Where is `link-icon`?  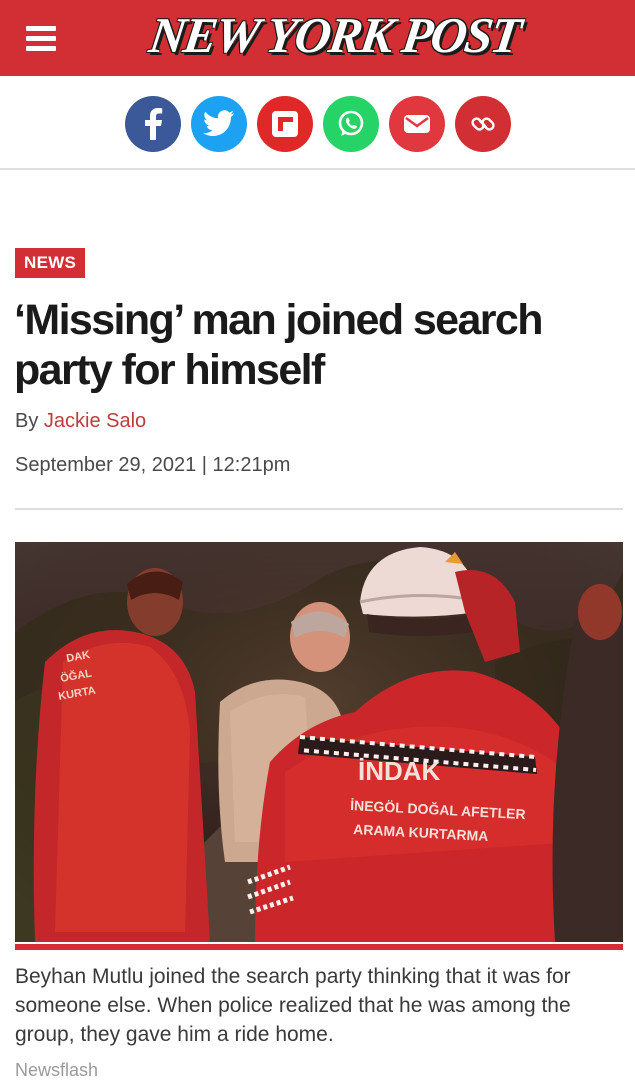 link-icon is located at coordinates (483, 124).